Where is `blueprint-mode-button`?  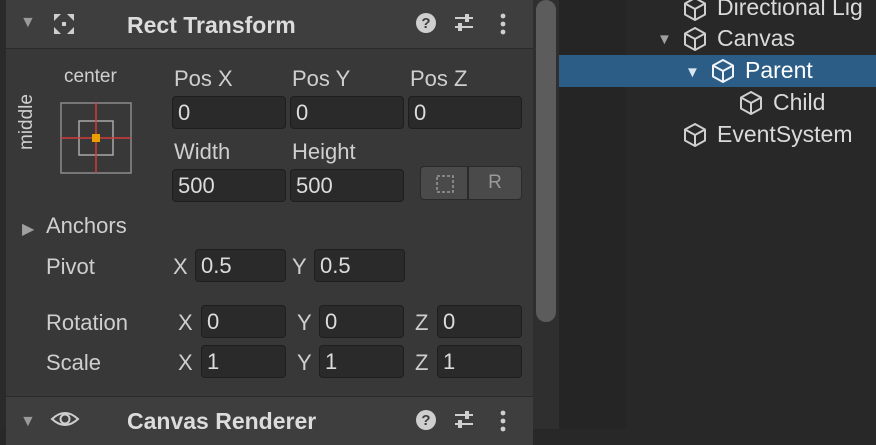
blueprint-mode-button is located at coordinates (444, 183).